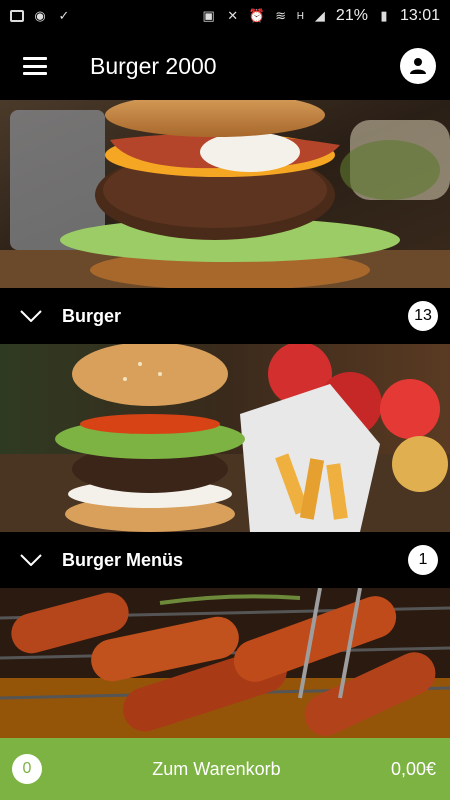 The image size is (450, 800). Describe the element at coordinates (419, 15) in the screenshot. I see `clock: 13:01` at that location.